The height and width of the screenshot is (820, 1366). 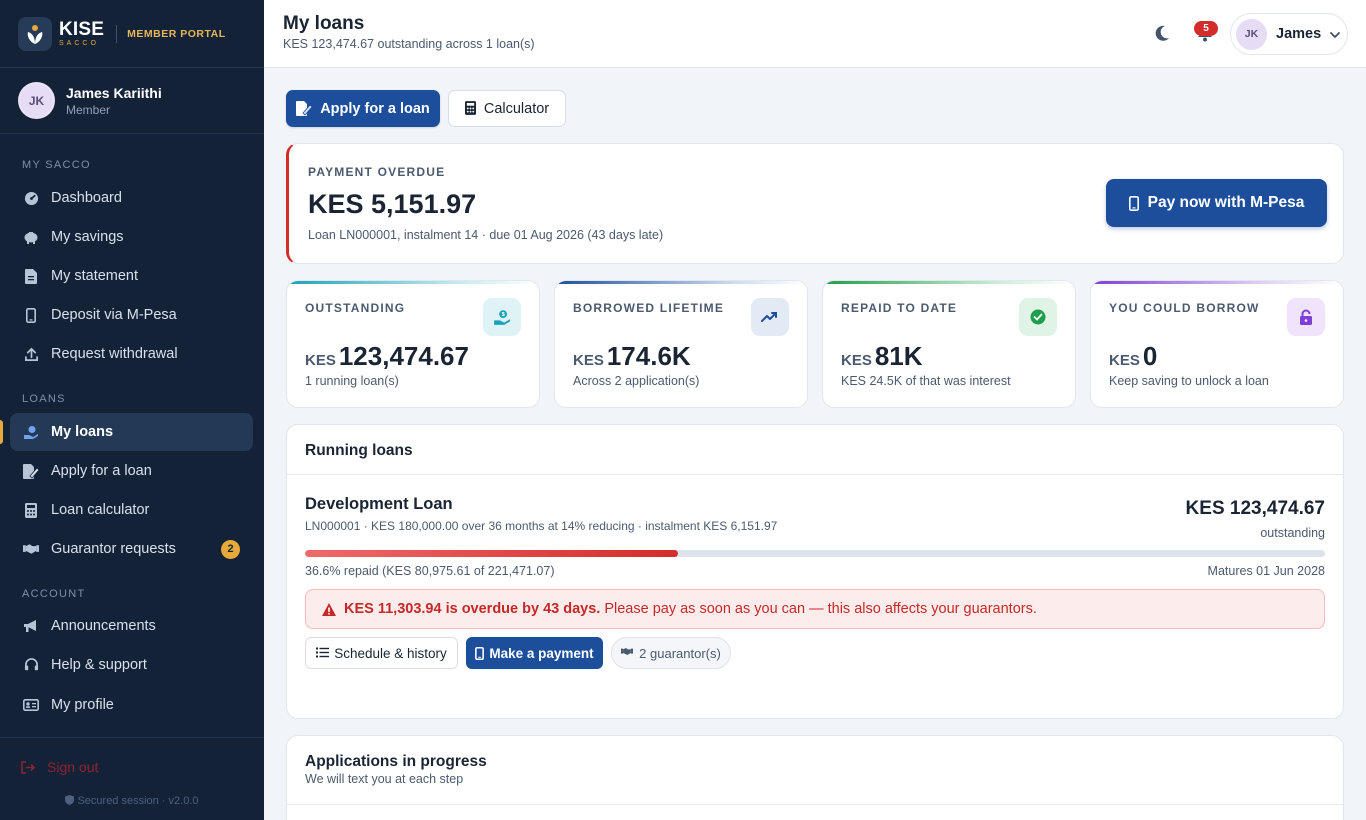 What do you see at coordinates (114, 315) in the screenshot?
I see `sidebar-item-label: Deposit via M-Pesa` at bounding box center [114, 315].